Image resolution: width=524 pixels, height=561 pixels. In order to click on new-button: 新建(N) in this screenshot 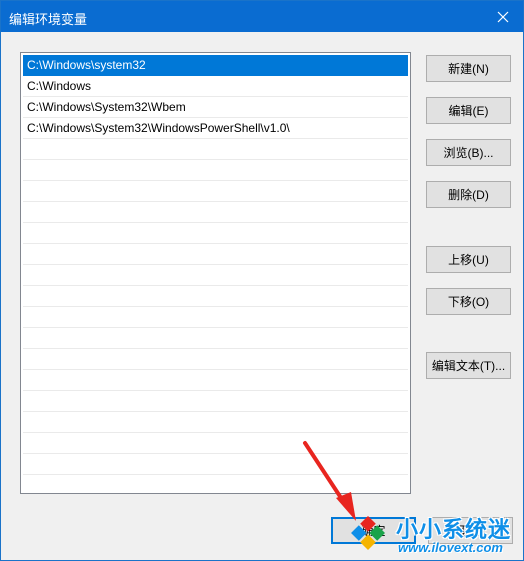, I will do `click(468, 68)`.